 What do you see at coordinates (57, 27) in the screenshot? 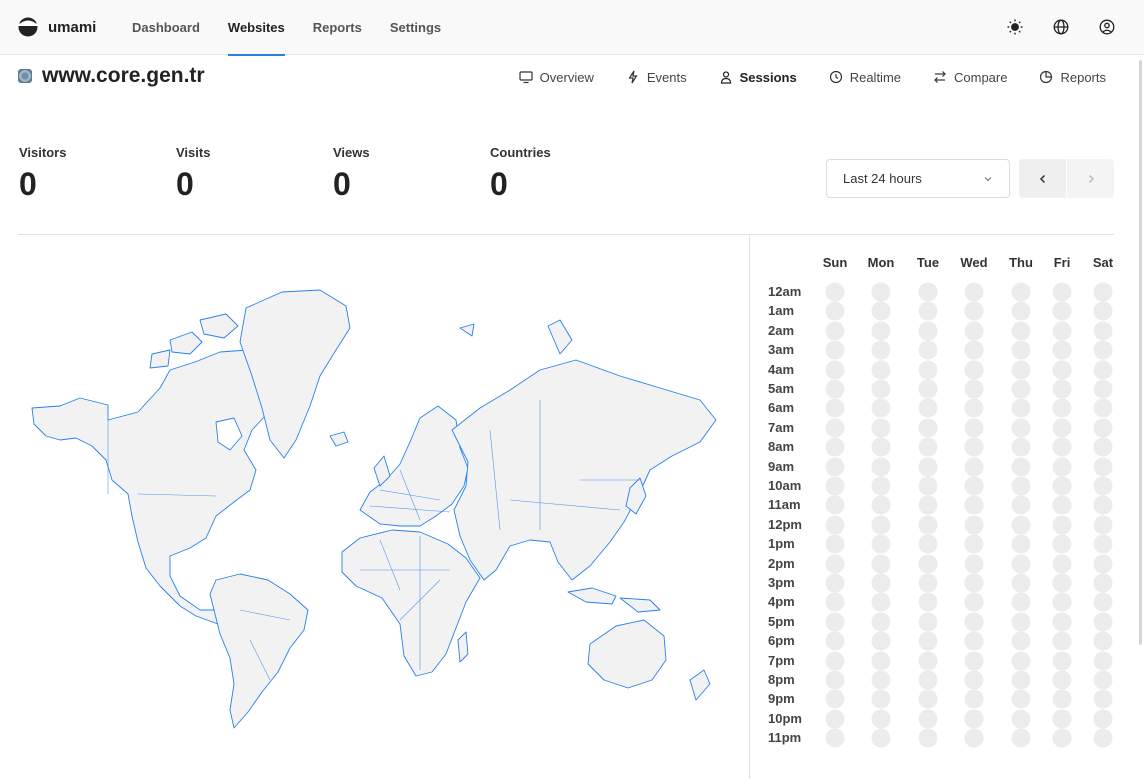
I see `app-logo: umami` at bounding box center [57, 27].